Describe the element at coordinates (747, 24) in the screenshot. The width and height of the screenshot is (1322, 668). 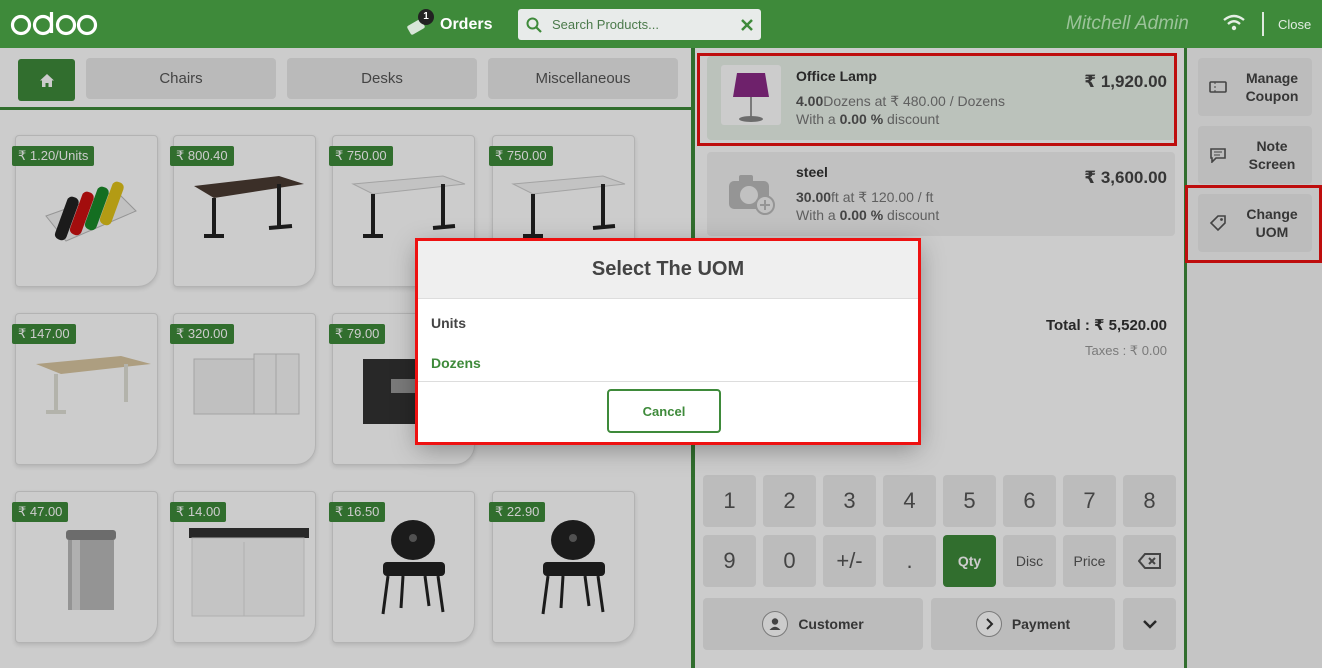
I see `clear-search-icon` at that location.